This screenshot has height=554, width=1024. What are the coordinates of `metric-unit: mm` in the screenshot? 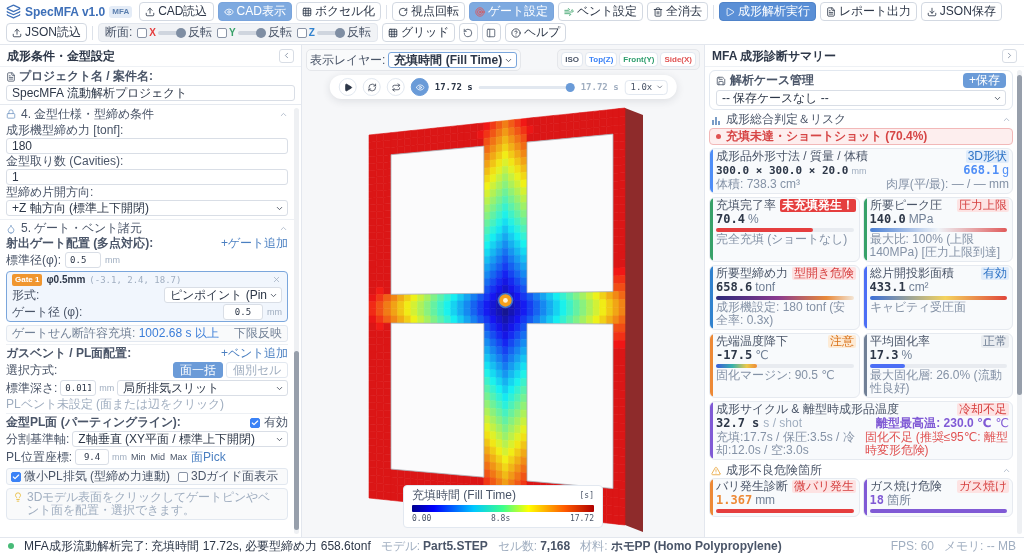 It's located at (859, 171).